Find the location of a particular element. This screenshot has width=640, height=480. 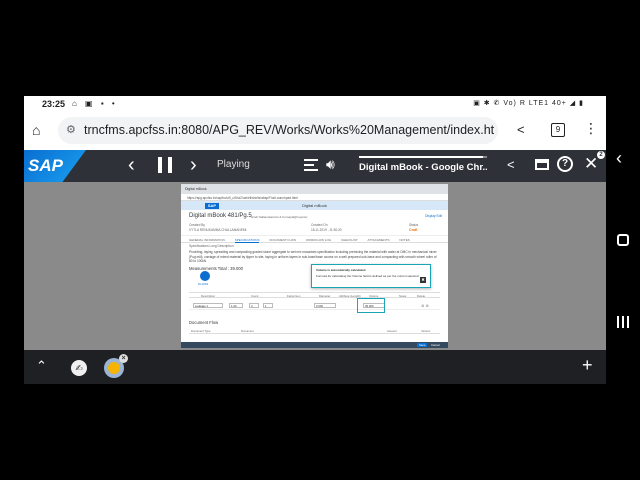

home-icon: ⌂ is located at coordinates (40, 130).